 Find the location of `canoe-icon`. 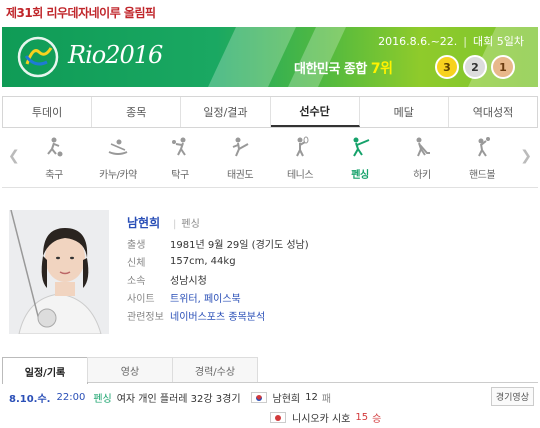

canoe-icon is located at coordinates (118, 147).